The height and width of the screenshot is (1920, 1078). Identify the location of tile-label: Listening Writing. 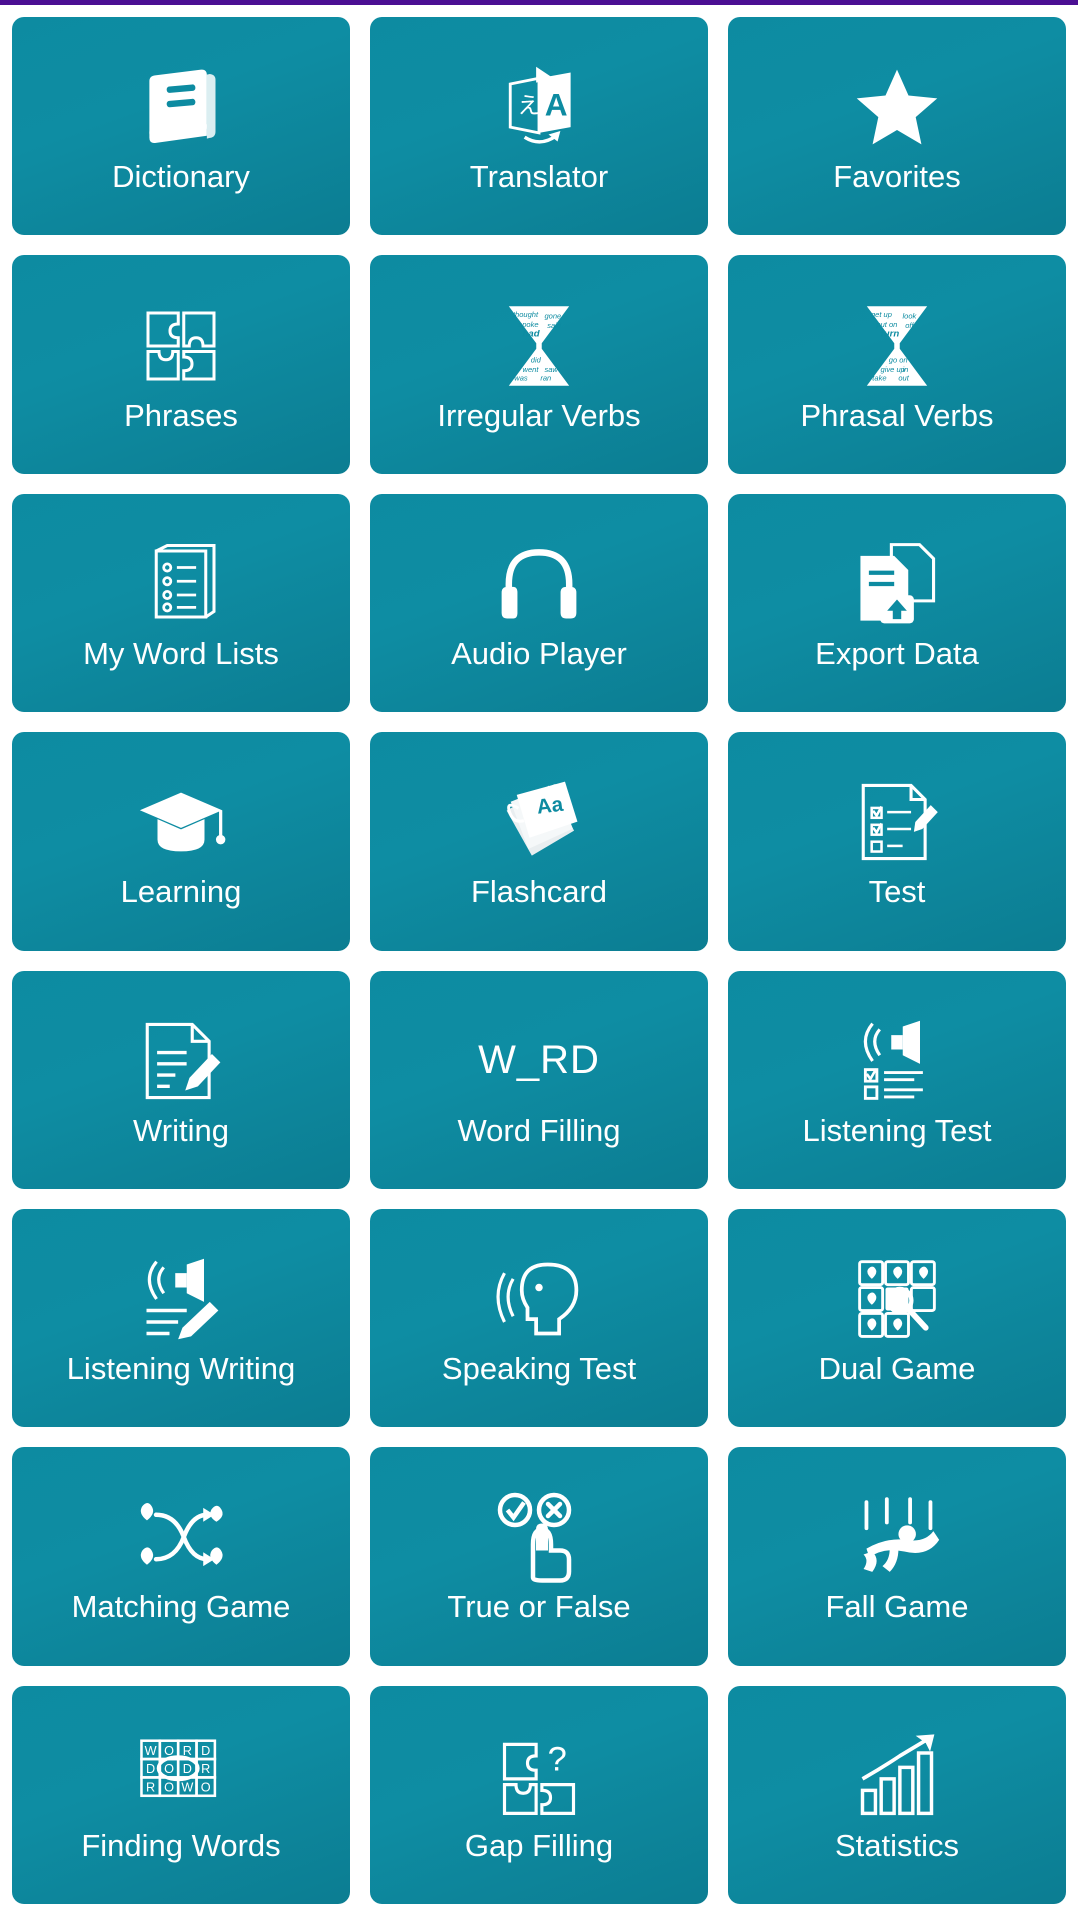
(181, 1369).